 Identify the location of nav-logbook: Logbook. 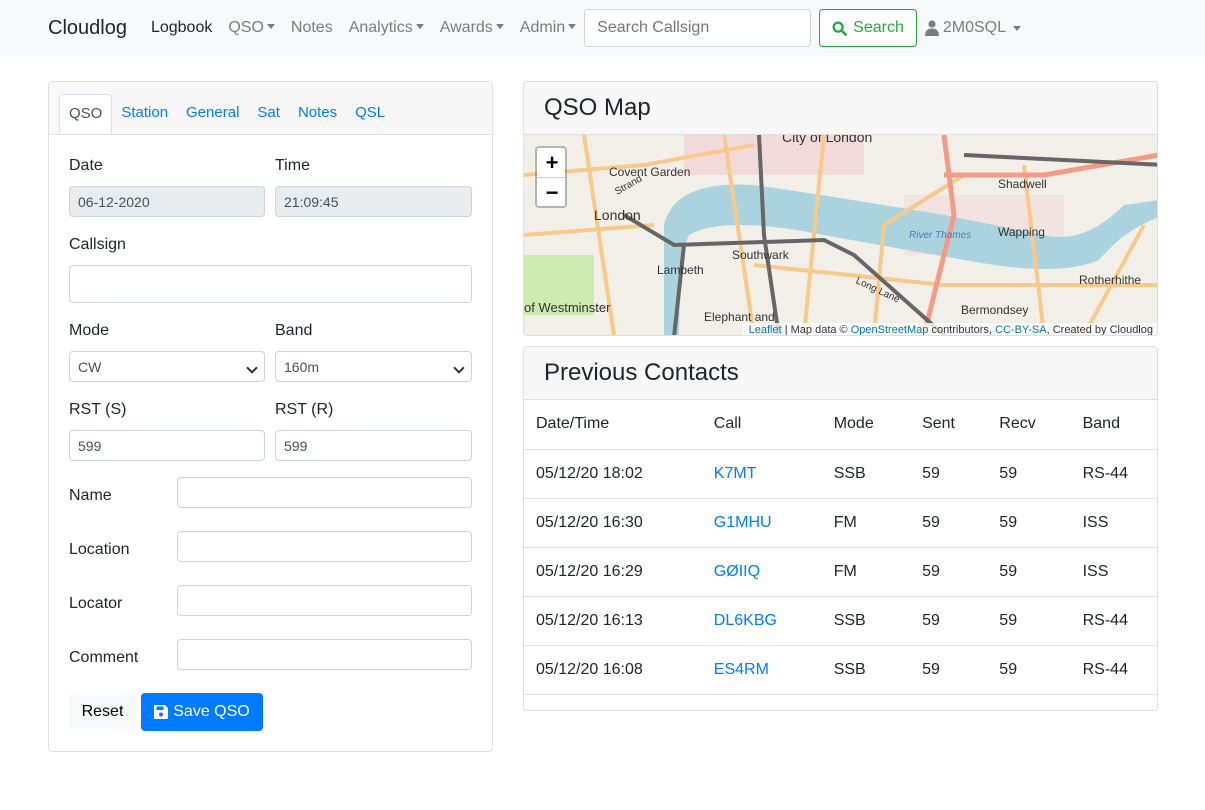
(181, 28).